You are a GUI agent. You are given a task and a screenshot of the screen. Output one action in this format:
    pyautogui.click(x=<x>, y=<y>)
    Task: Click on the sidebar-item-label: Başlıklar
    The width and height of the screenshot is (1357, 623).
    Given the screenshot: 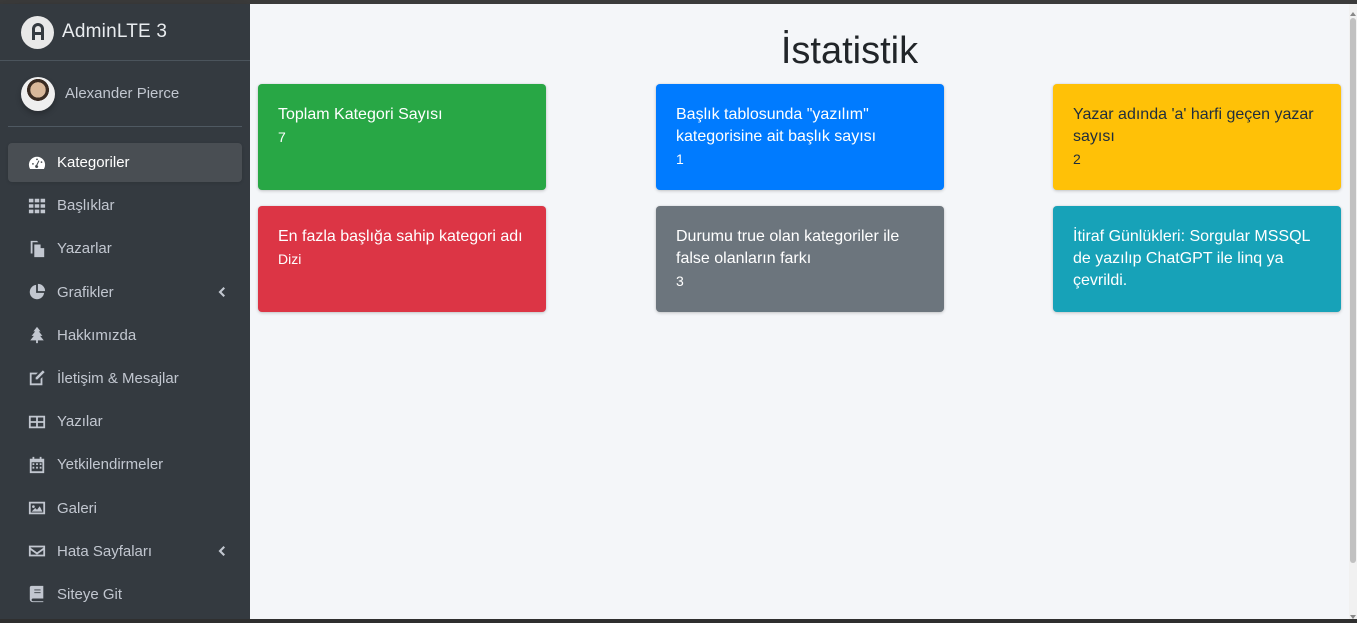 What is the action you would take?
    pyautogui.click(x=86, y=206)
    